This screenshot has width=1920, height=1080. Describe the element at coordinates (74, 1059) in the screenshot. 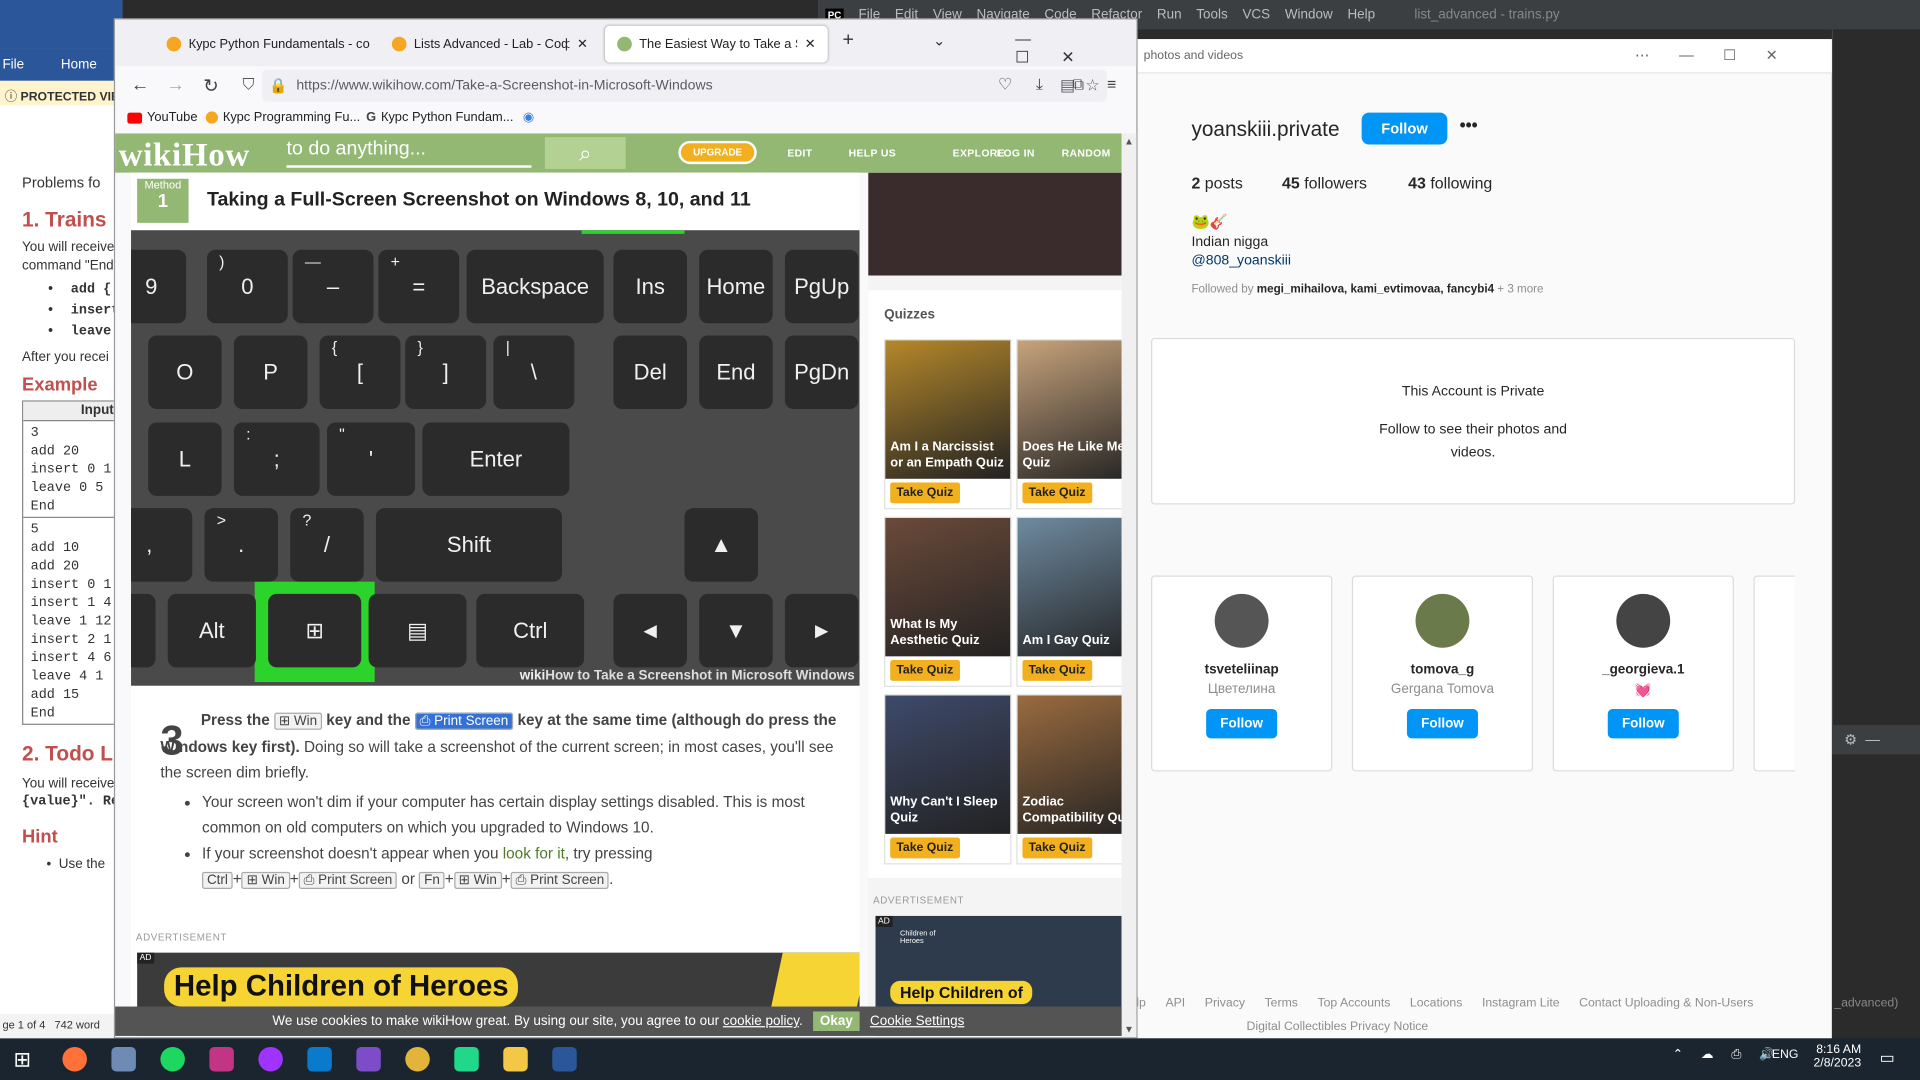

I see `firefox-icon` at that location.